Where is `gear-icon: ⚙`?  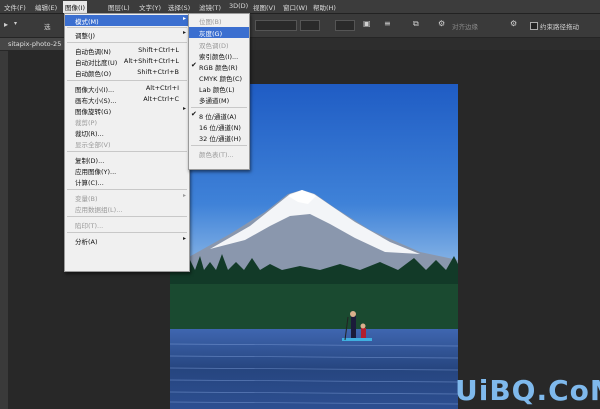
gear-icon: ⚙ is located at coordinates (441, 23).